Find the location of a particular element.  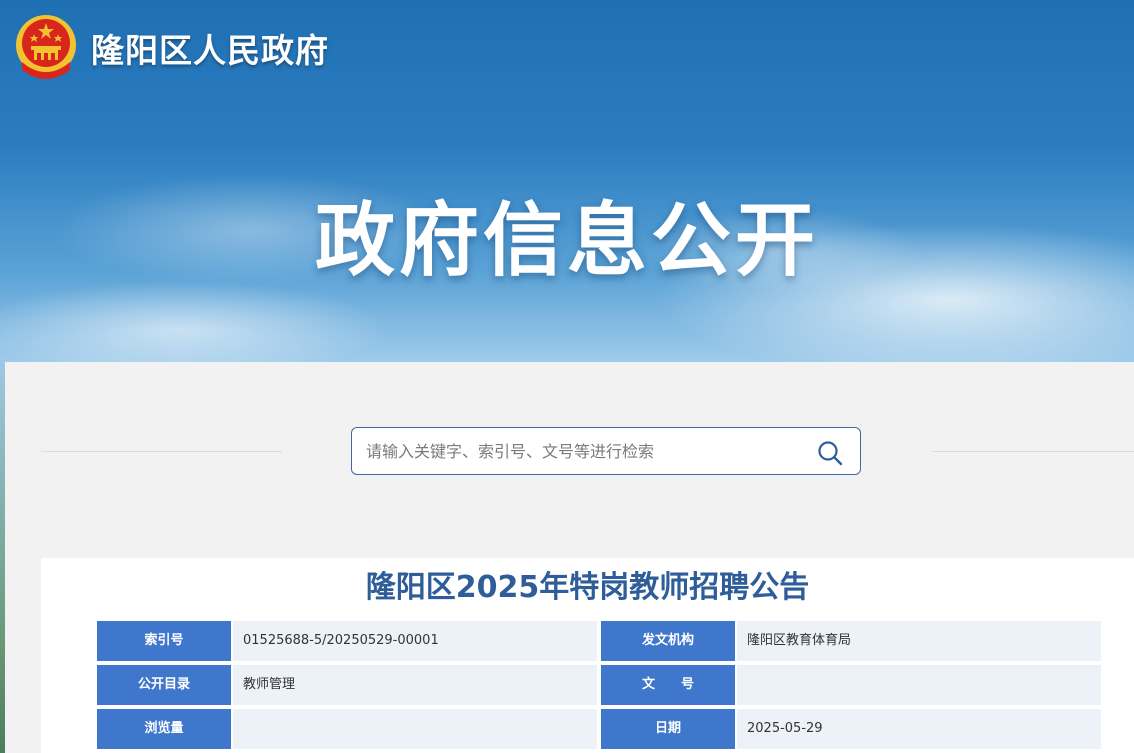

meta-label-document-number: 文 号 is located at coordinates (668, 685).